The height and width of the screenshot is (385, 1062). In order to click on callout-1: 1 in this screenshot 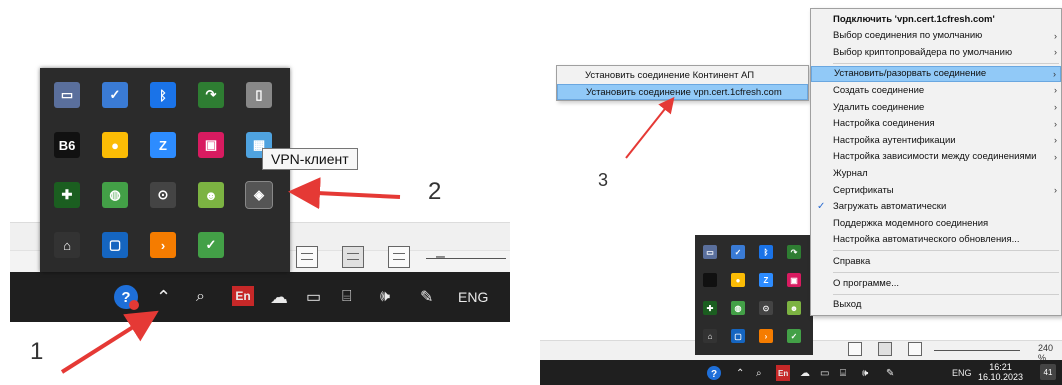, I will do `click(37, 351)`.